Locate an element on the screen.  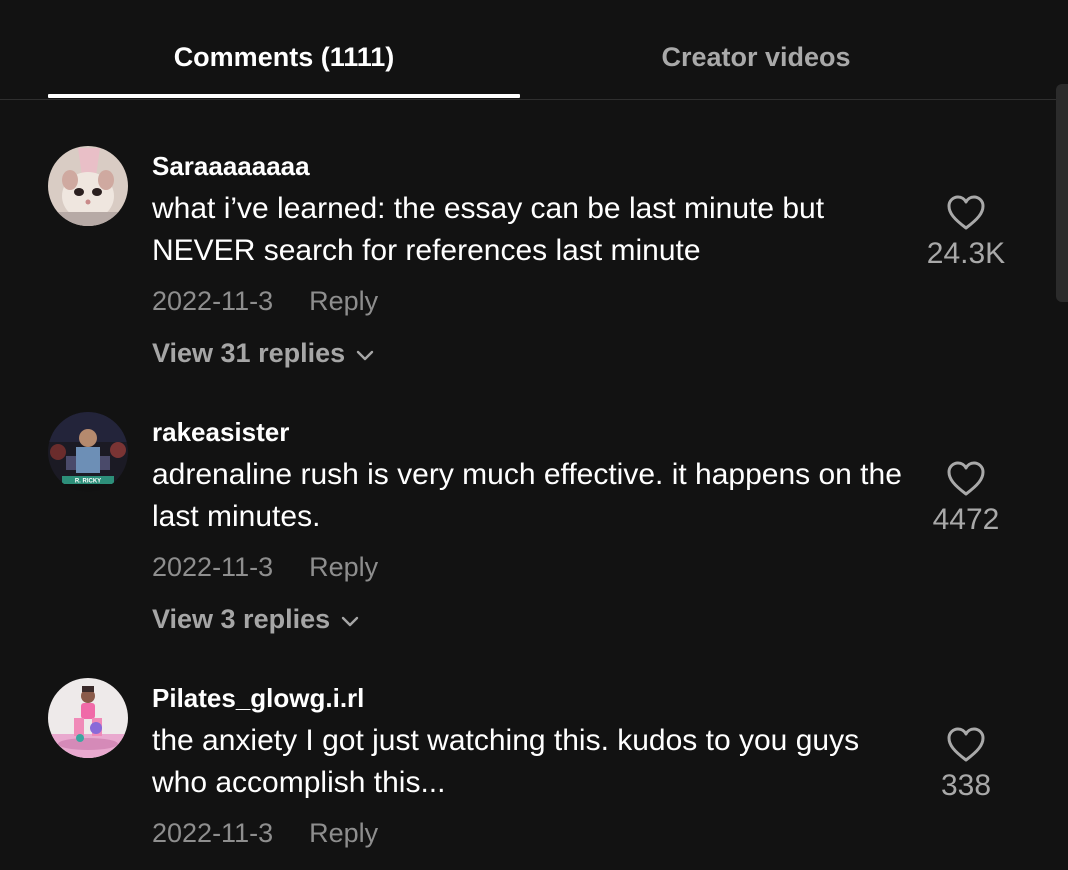
active-tab-indicator is located at coordinates (284, 96).